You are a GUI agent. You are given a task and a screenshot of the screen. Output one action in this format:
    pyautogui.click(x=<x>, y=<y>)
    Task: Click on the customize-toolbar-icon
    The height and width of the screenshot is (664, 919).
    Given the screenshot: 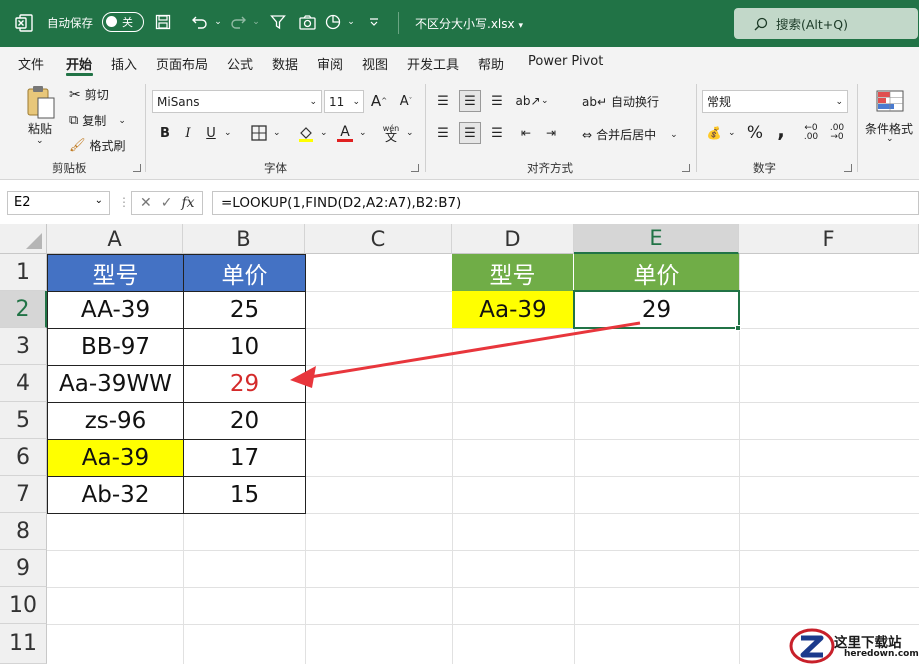 What is the action you would take?
    pyautogui.click(x=374, y=22)
    